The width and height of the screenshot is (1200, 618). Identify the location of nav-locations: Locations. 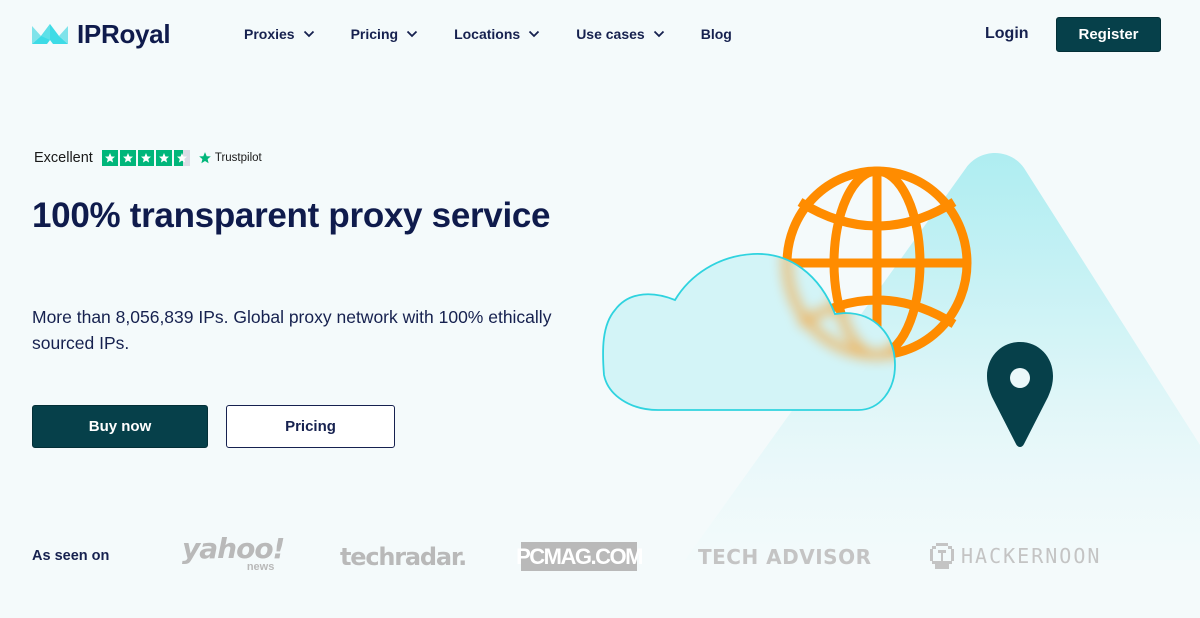
(497, 34).